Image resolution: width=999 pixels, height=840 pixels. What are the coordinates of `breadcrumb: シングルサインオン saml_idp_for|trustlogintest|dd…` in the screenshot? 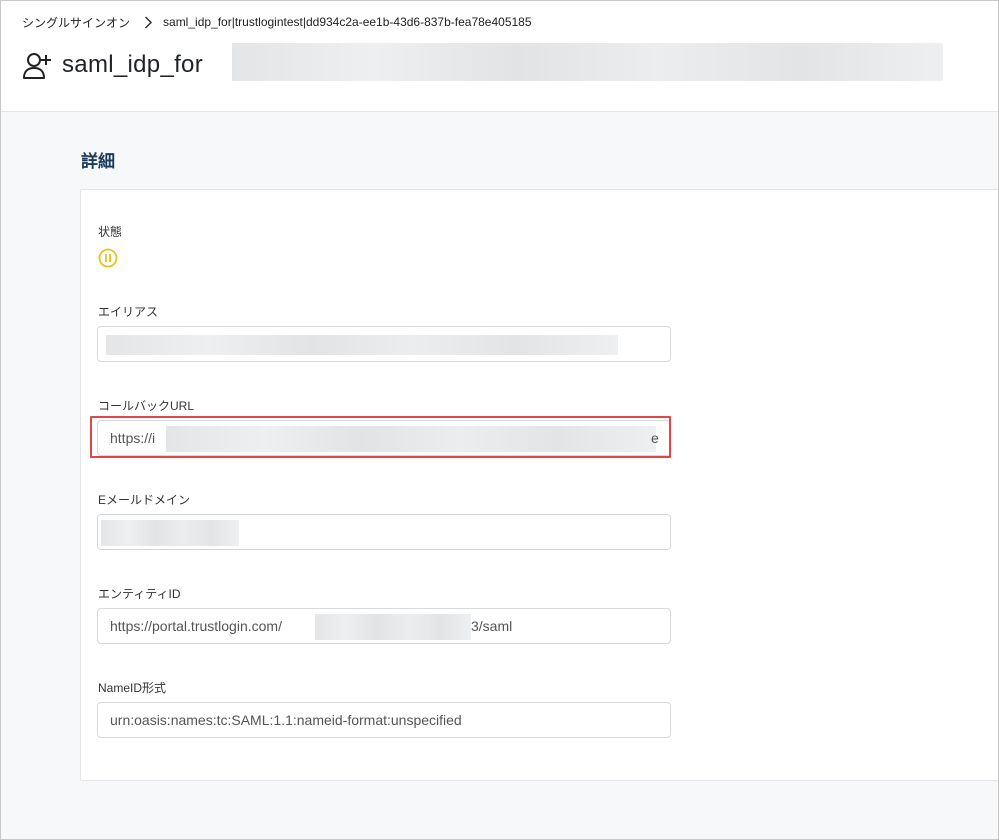 It's located at (277, 22).